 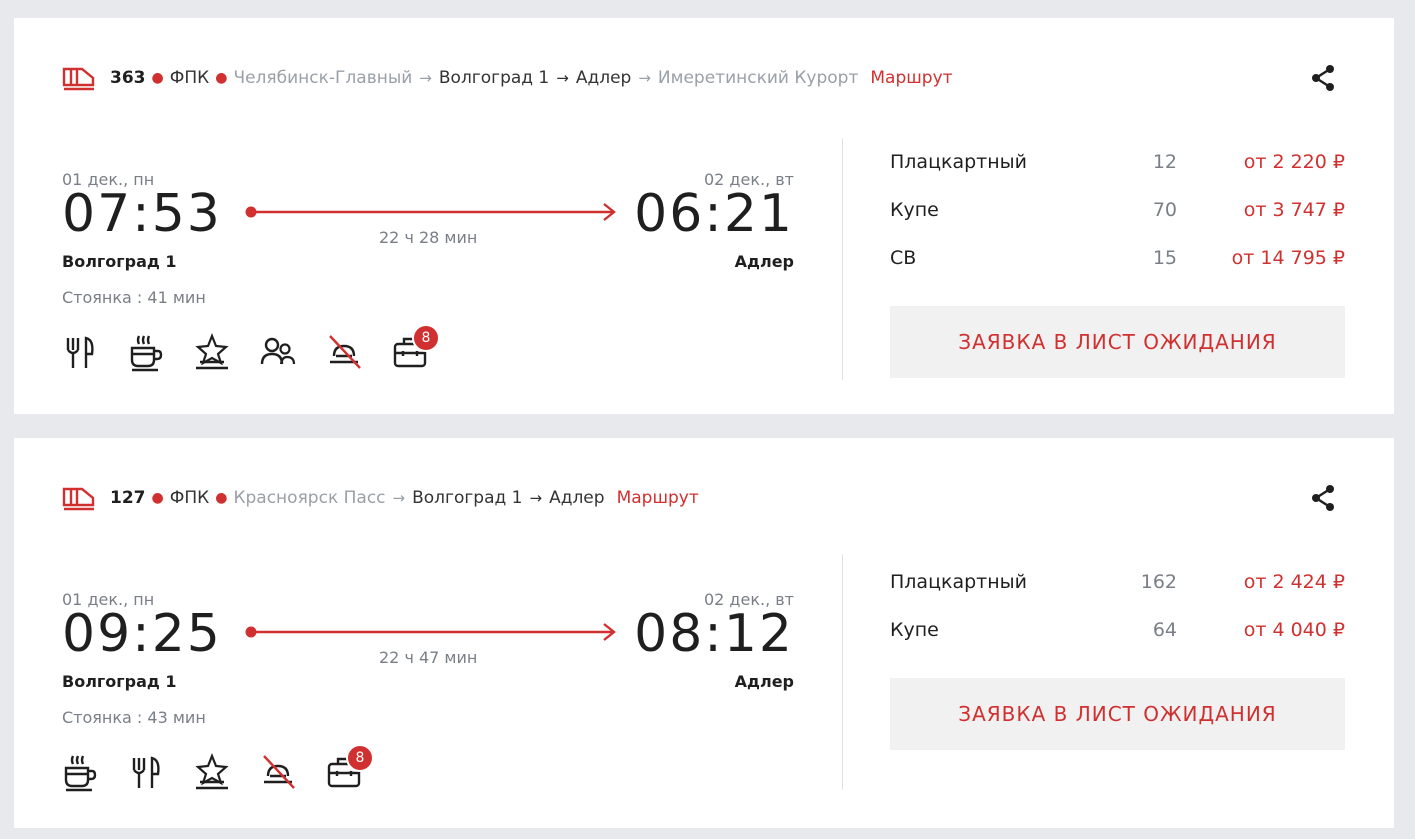 What do you see at coordinates (128, 78) in the screenshot?
I see `train-number: 363` at bounding box center [128, 78].